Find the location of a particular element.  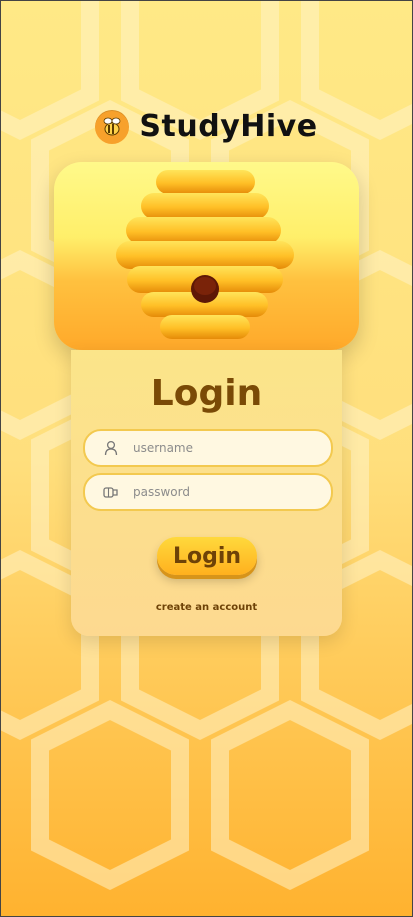

username-input is located at coordinates (223, 448).